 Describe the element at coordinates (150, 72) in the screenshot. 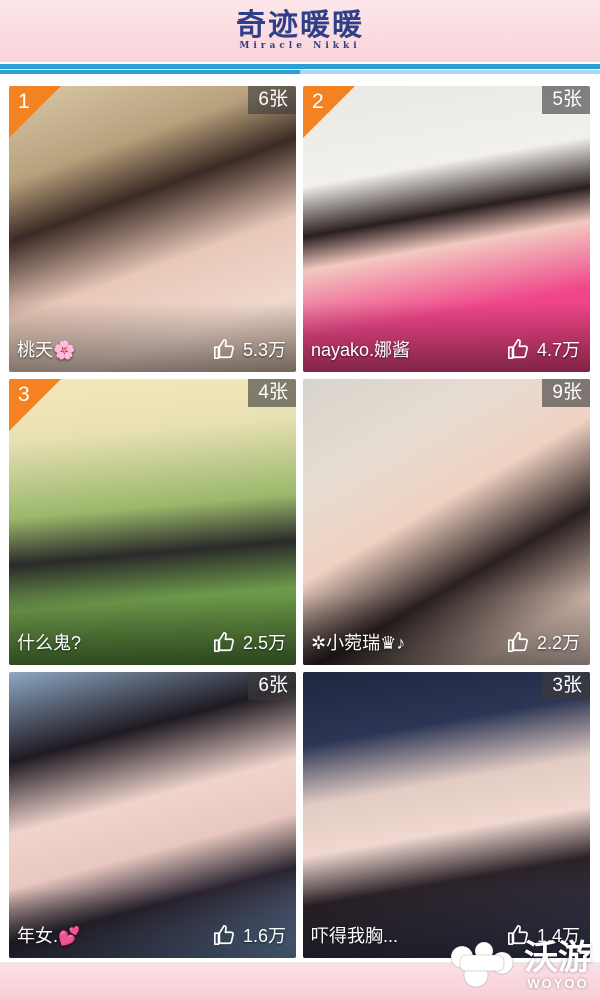

I see `tab-indicator` at that location.